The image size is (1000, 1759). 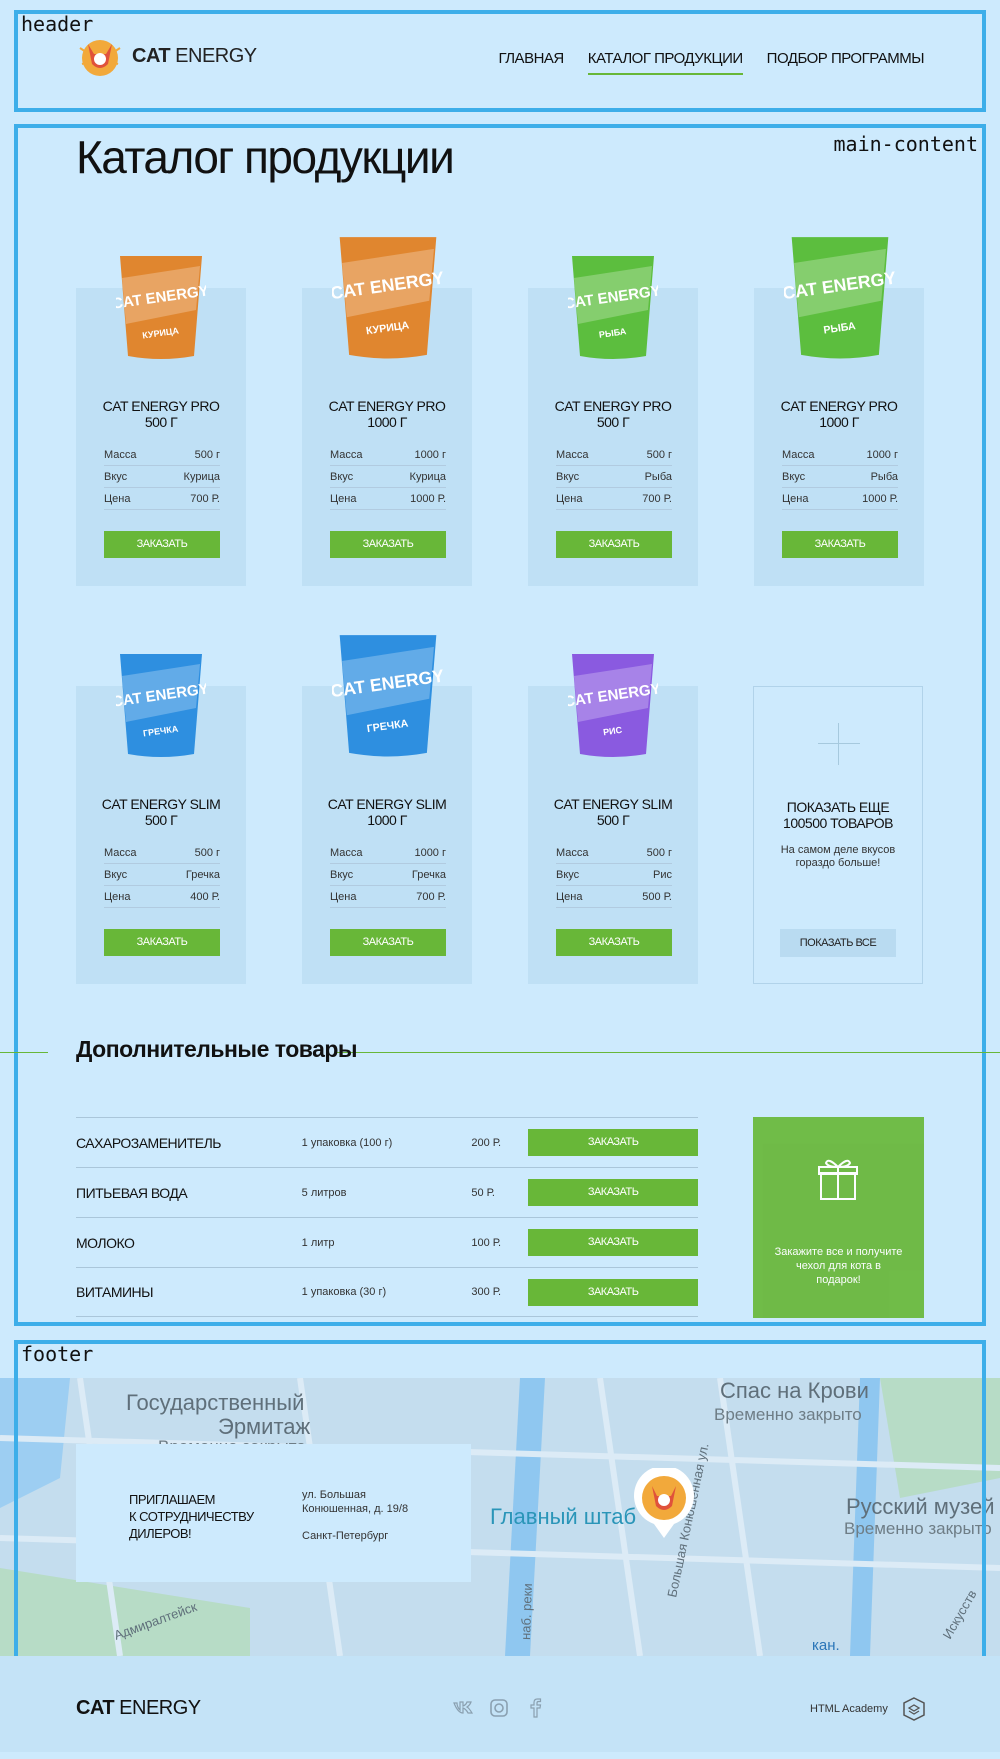 What do you see at coordinates (162, 875) in the screenshot?
I see `product-specs: Масса 500 г Вкус Гречка Цена 400 Р.` at bounding box center [162, 875].